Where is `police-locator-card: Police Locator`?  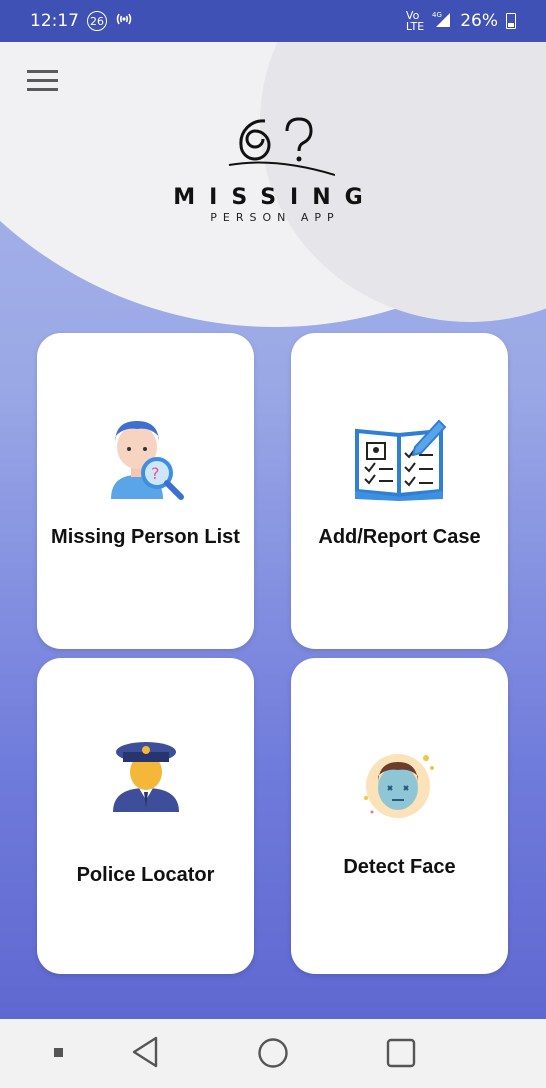
police-locator-card: Police Locator is located at coordinates (145, 816).